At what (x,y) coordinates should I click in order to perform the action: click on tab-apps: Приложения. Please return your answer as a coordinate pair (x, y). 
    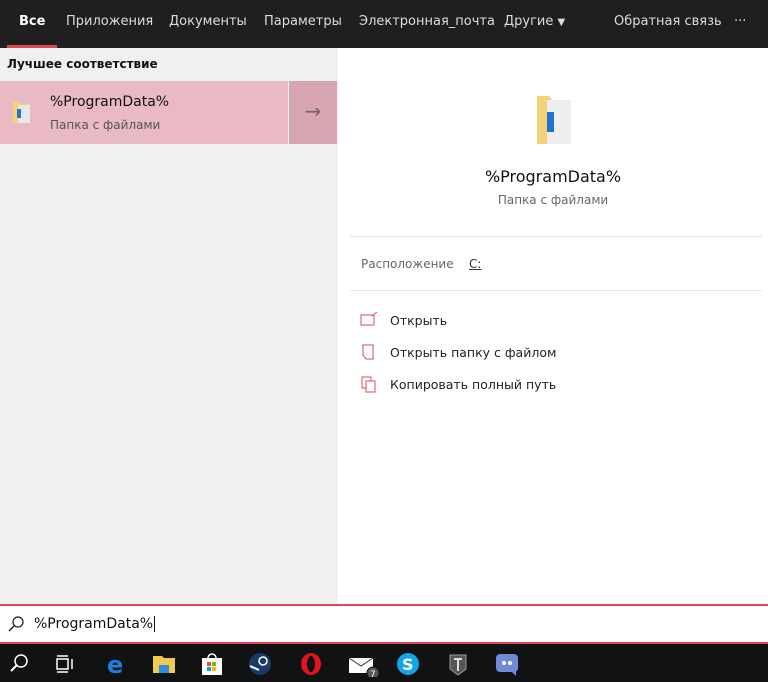
    Looking at the image, I should click on (109, 24).